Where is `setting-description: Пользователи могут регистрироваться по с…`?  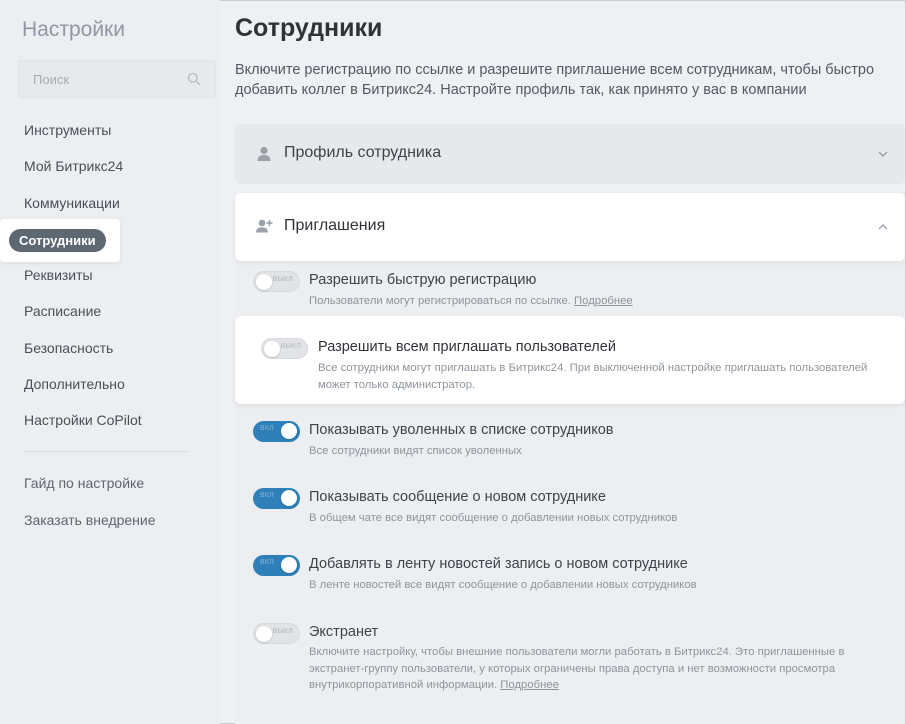 setting-description: Пользователи могут регистрироваться по с… is located at coordinates (471, 301).